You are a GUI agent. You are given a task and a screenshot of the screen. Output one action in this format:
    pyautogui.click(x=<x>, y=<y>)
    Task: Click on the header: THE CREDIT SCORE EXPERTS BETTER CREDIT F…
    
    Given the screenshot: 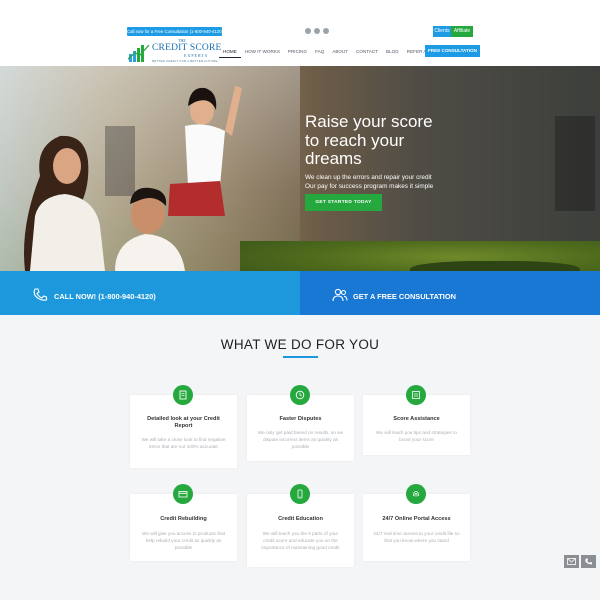 What is the action you would take?
    pyautogui.click(x=300, y=52)
    